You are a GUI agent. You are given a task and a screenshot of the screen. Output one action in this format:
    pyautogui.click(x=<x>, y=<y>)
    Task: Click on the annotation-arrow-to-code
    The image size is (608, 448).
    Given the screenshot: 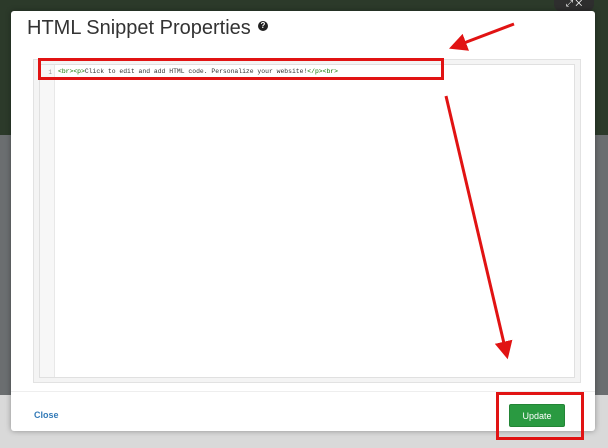 What is the action you would take?
    pyautogui.click(x=481, y=36)
    